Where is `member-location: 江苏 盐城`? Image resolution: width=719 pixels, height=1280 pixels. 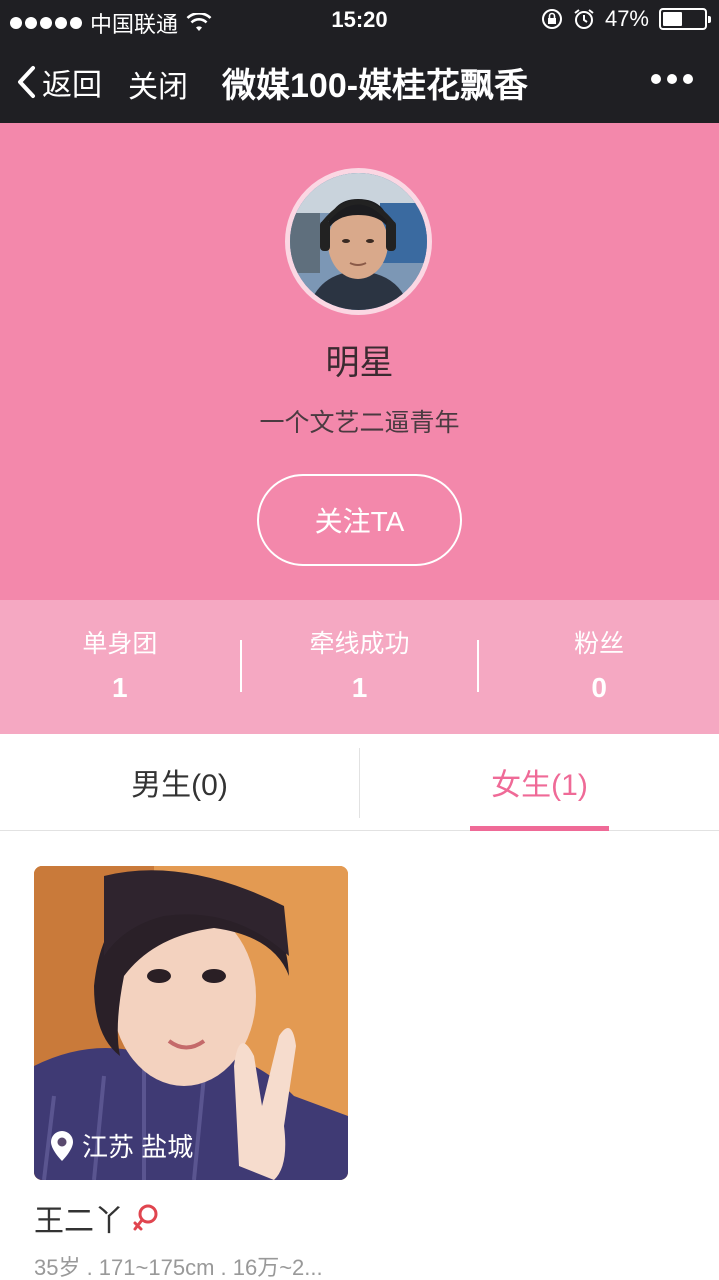 member-location: 江苏 盐城 is located at coordinates (121, 1145).